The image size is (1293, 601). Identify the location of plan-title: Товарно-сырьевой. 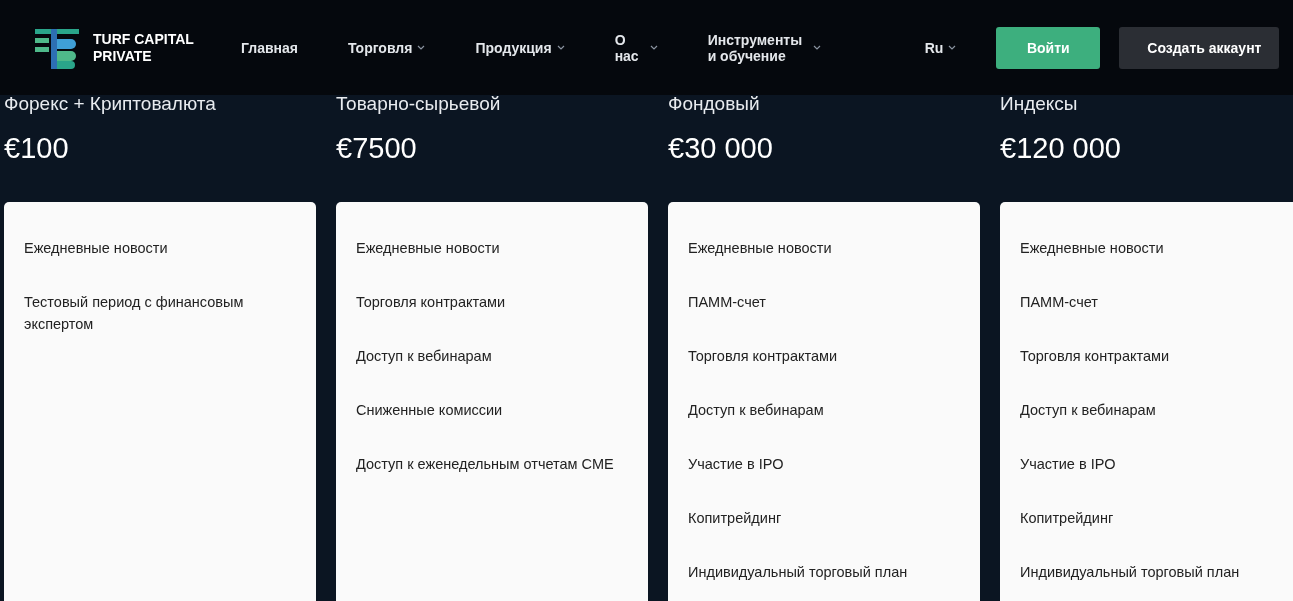
(419, 105).